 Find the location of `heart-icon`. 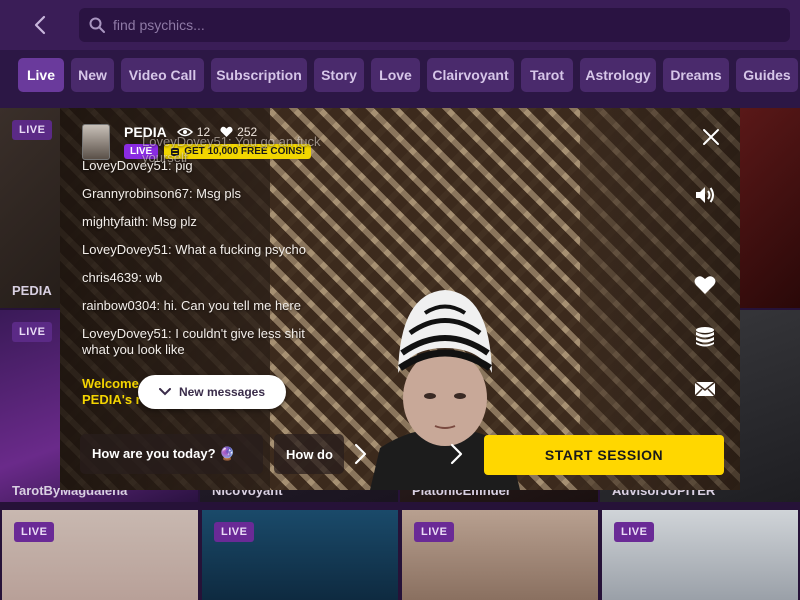

heart-icon is located at coordinates (705, 285).